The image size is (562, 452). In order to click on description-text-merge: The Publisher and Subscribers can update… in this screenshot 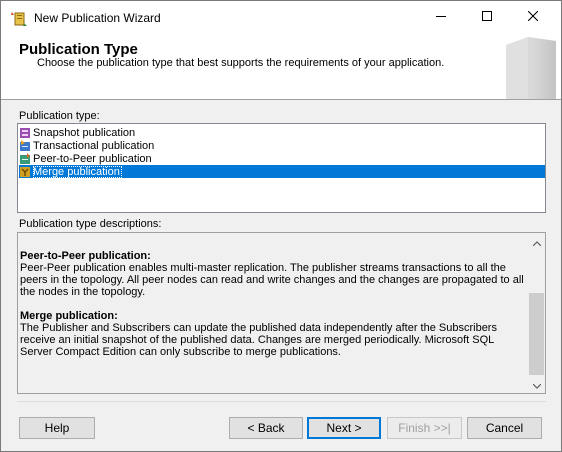, I will do `click(258, 340)`.